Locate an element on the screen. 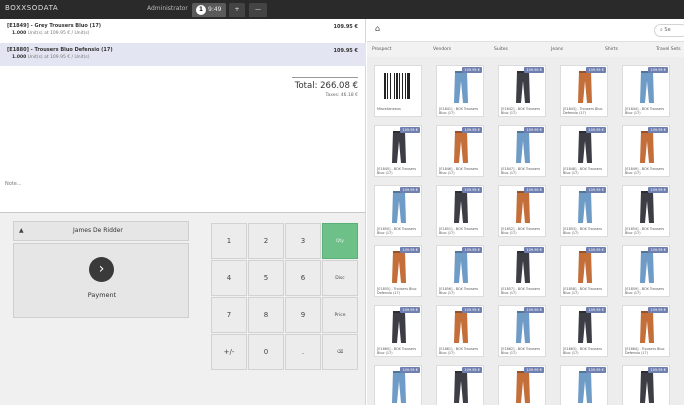 The height and width of the screenshot is (405, 684). key-8: 8 is located at coordinates (266, 315).